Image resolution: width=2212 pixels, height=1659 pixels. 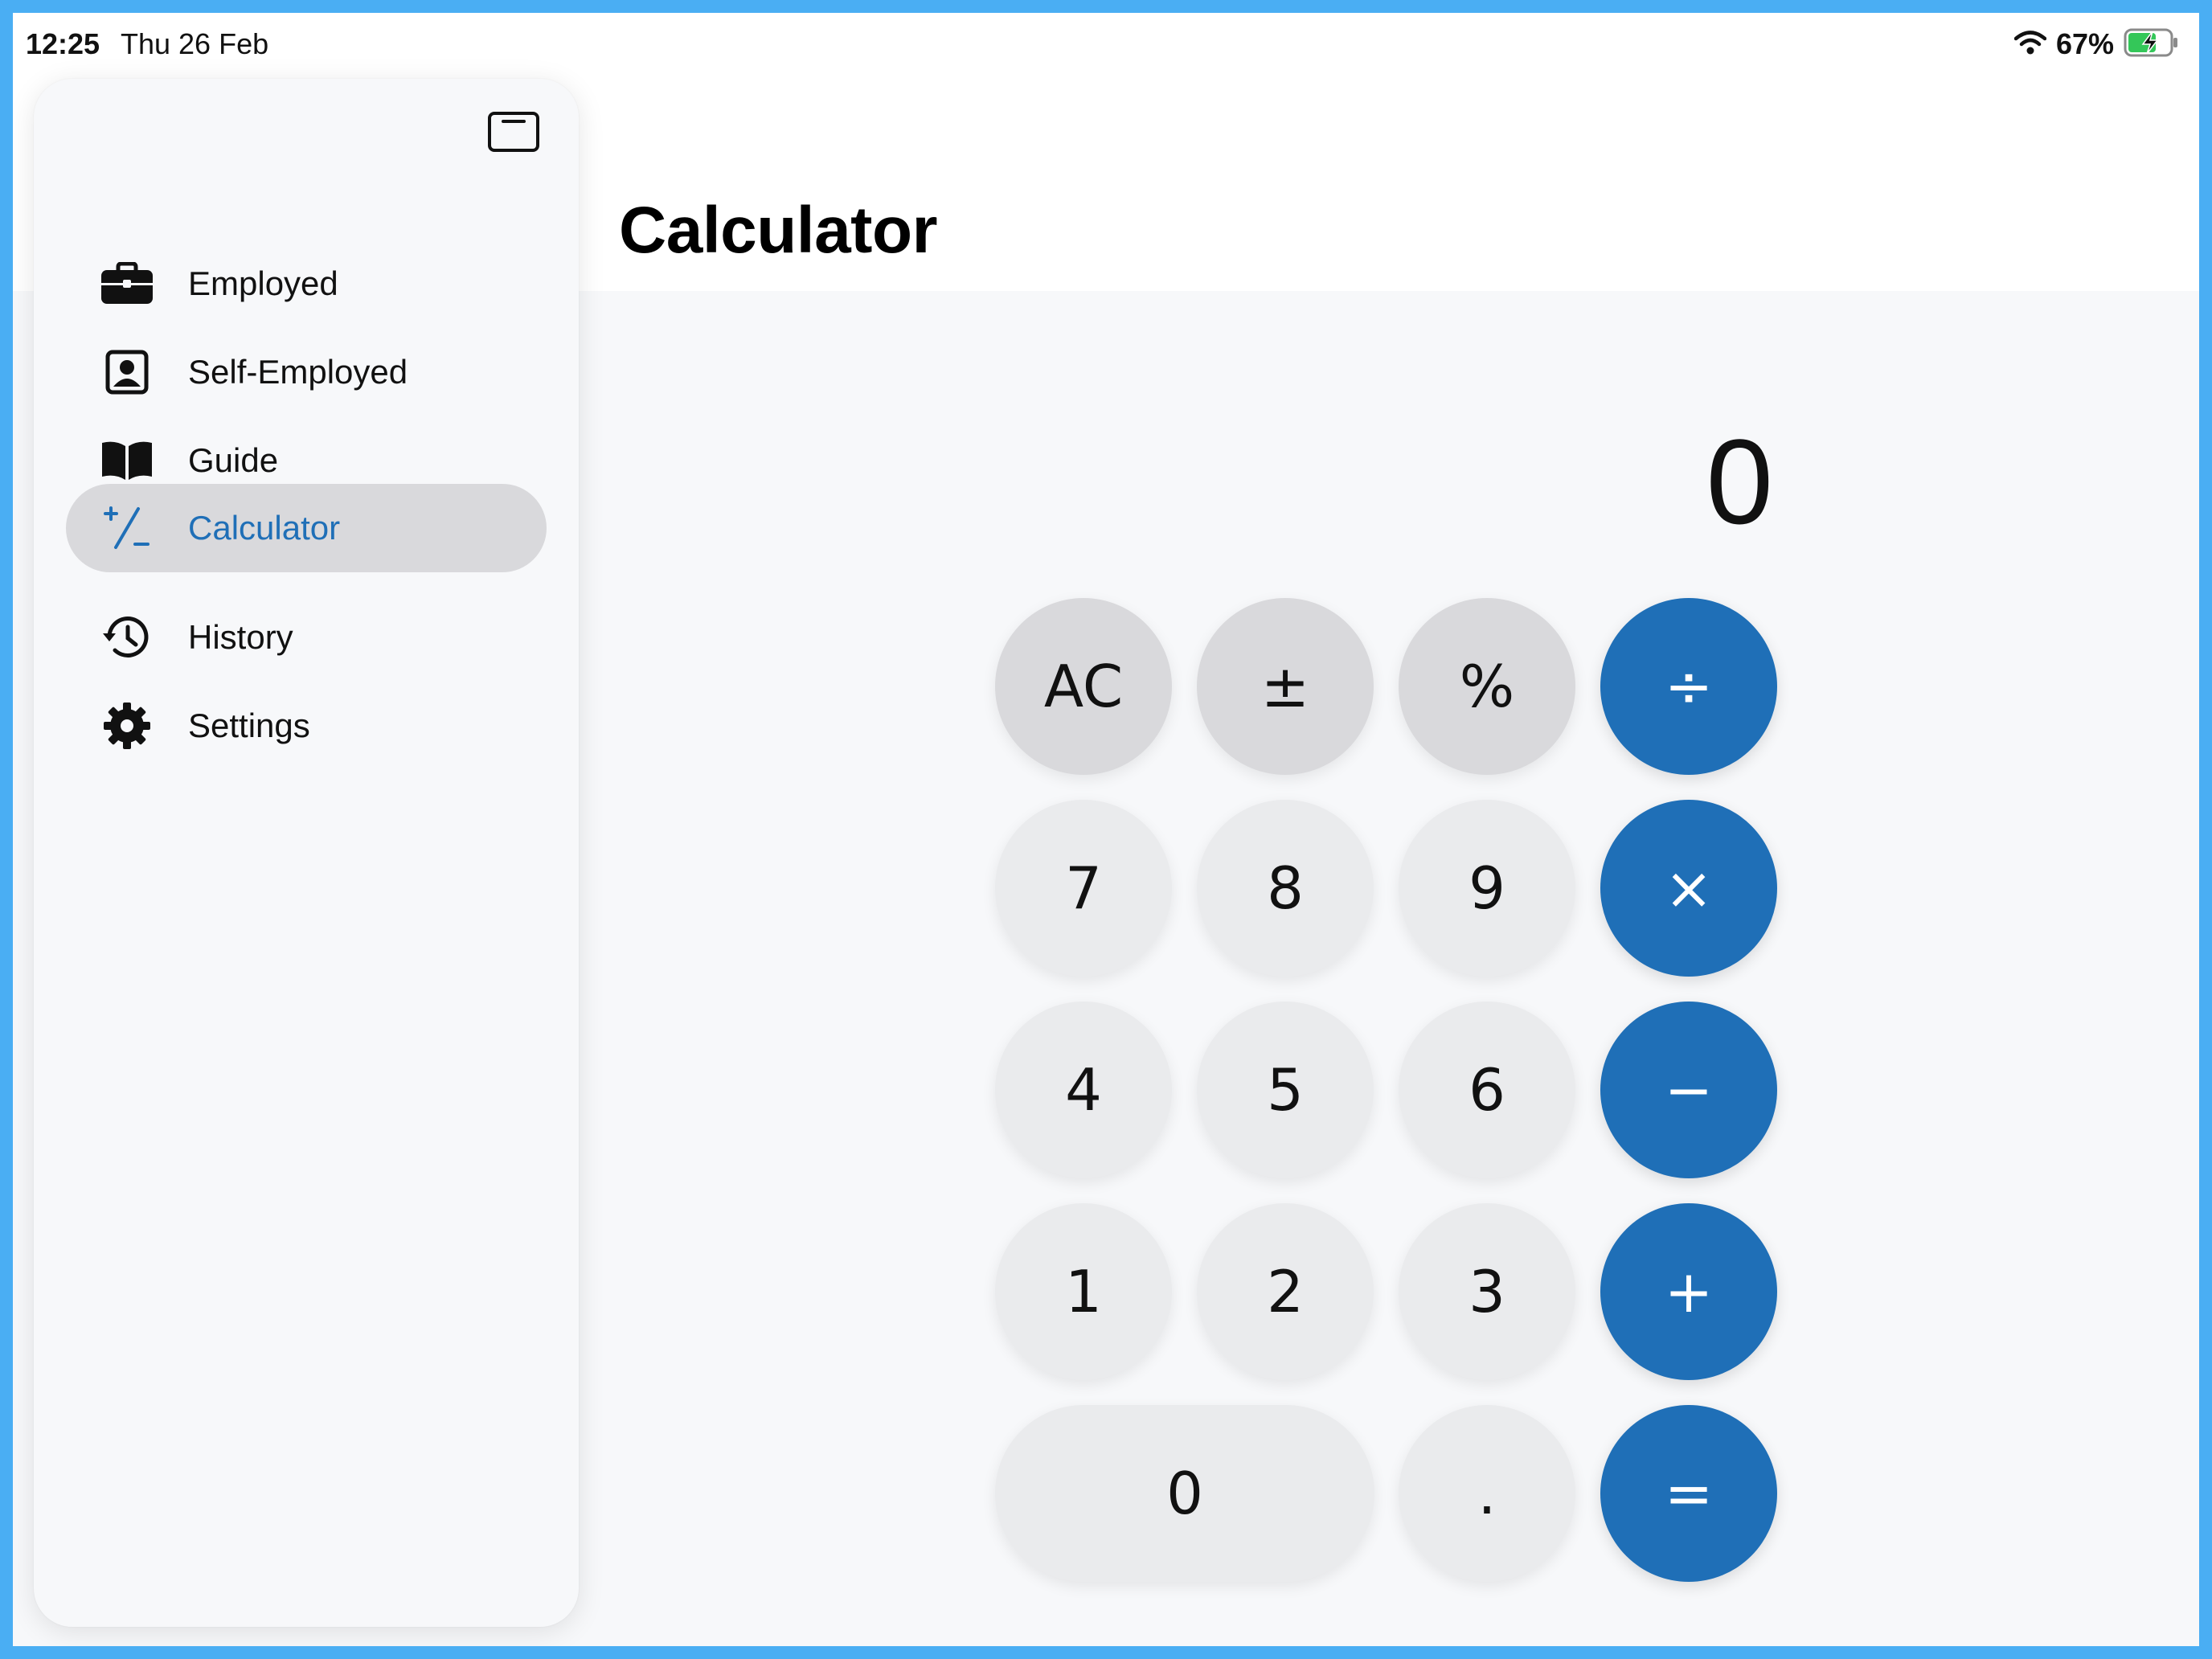 What do you see at coordinates (1688, 1090) in the screenshot?
I see `key-minus: −` at bounding box center [1688, 1090].